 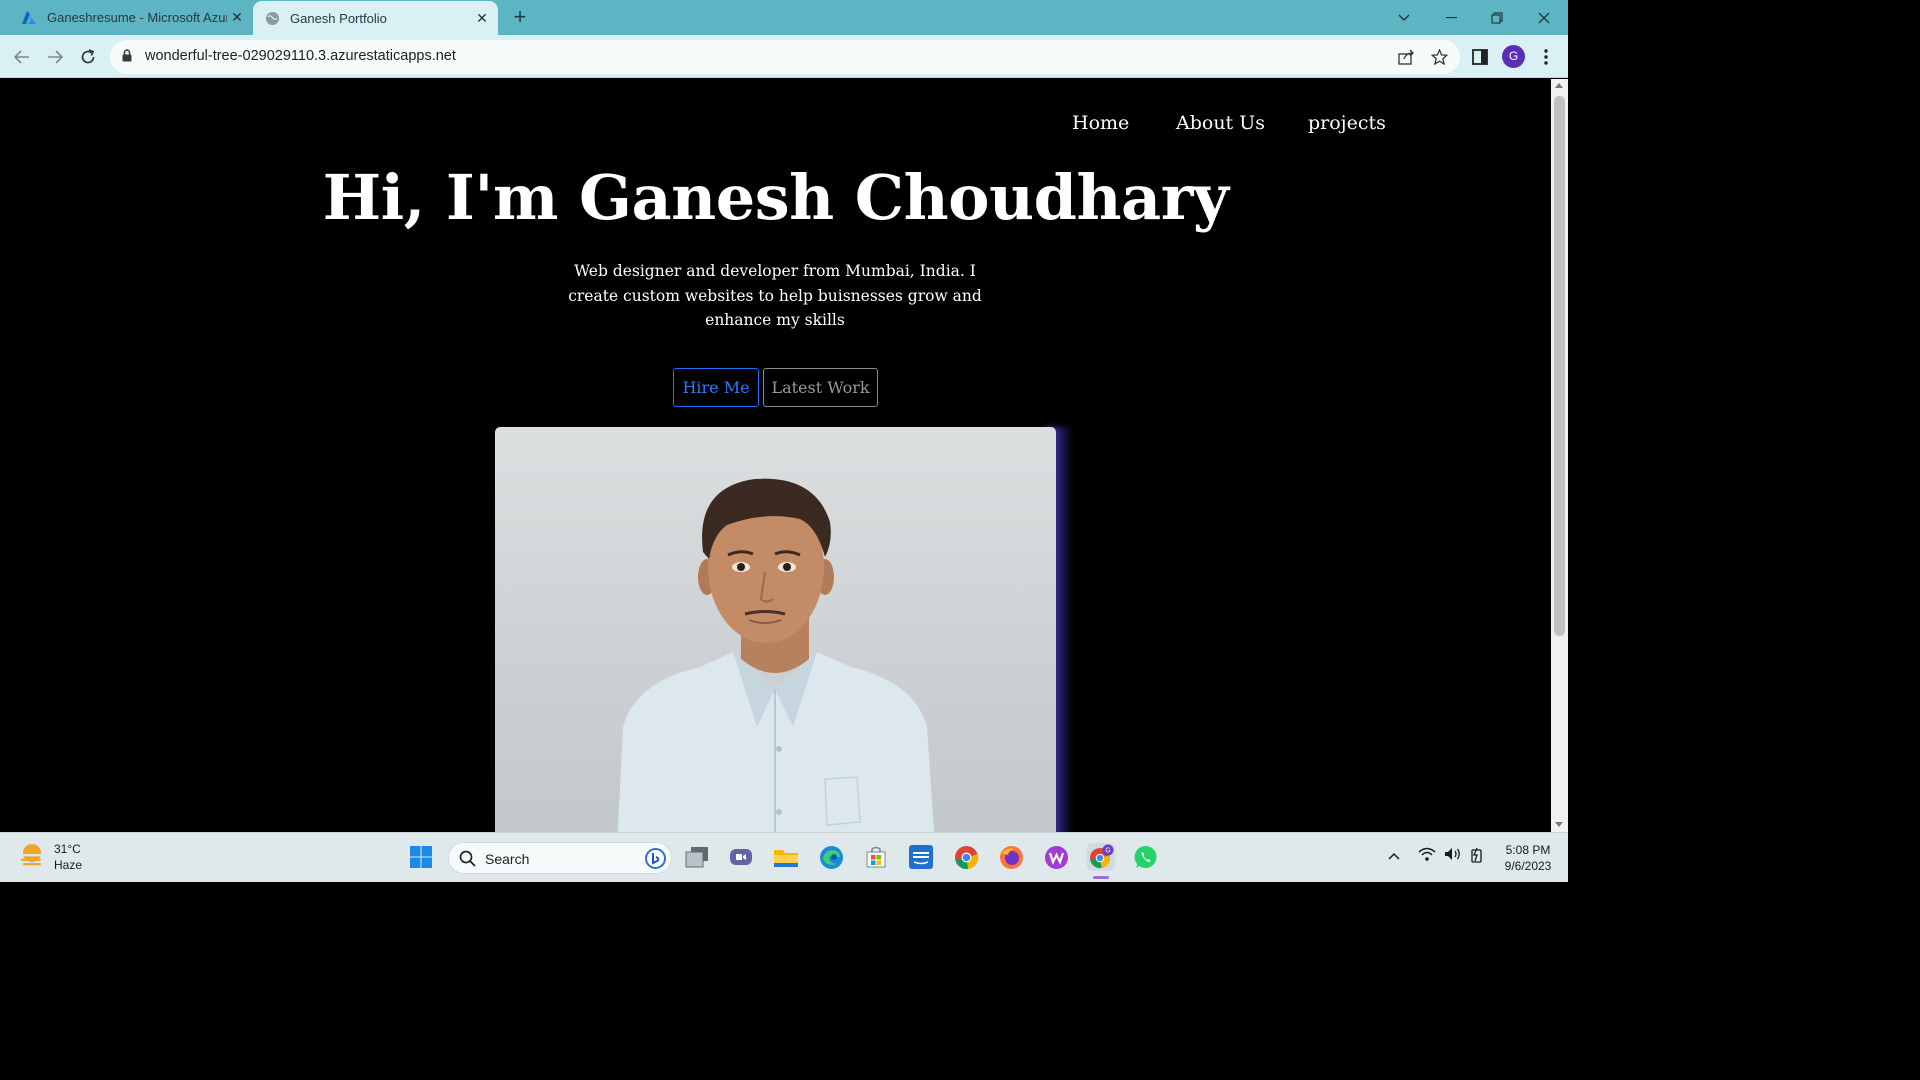 What do you see at coordinates (1011, 857) in the screenshot?
I see `firefox-icon` at bounding box center [1011, 857].